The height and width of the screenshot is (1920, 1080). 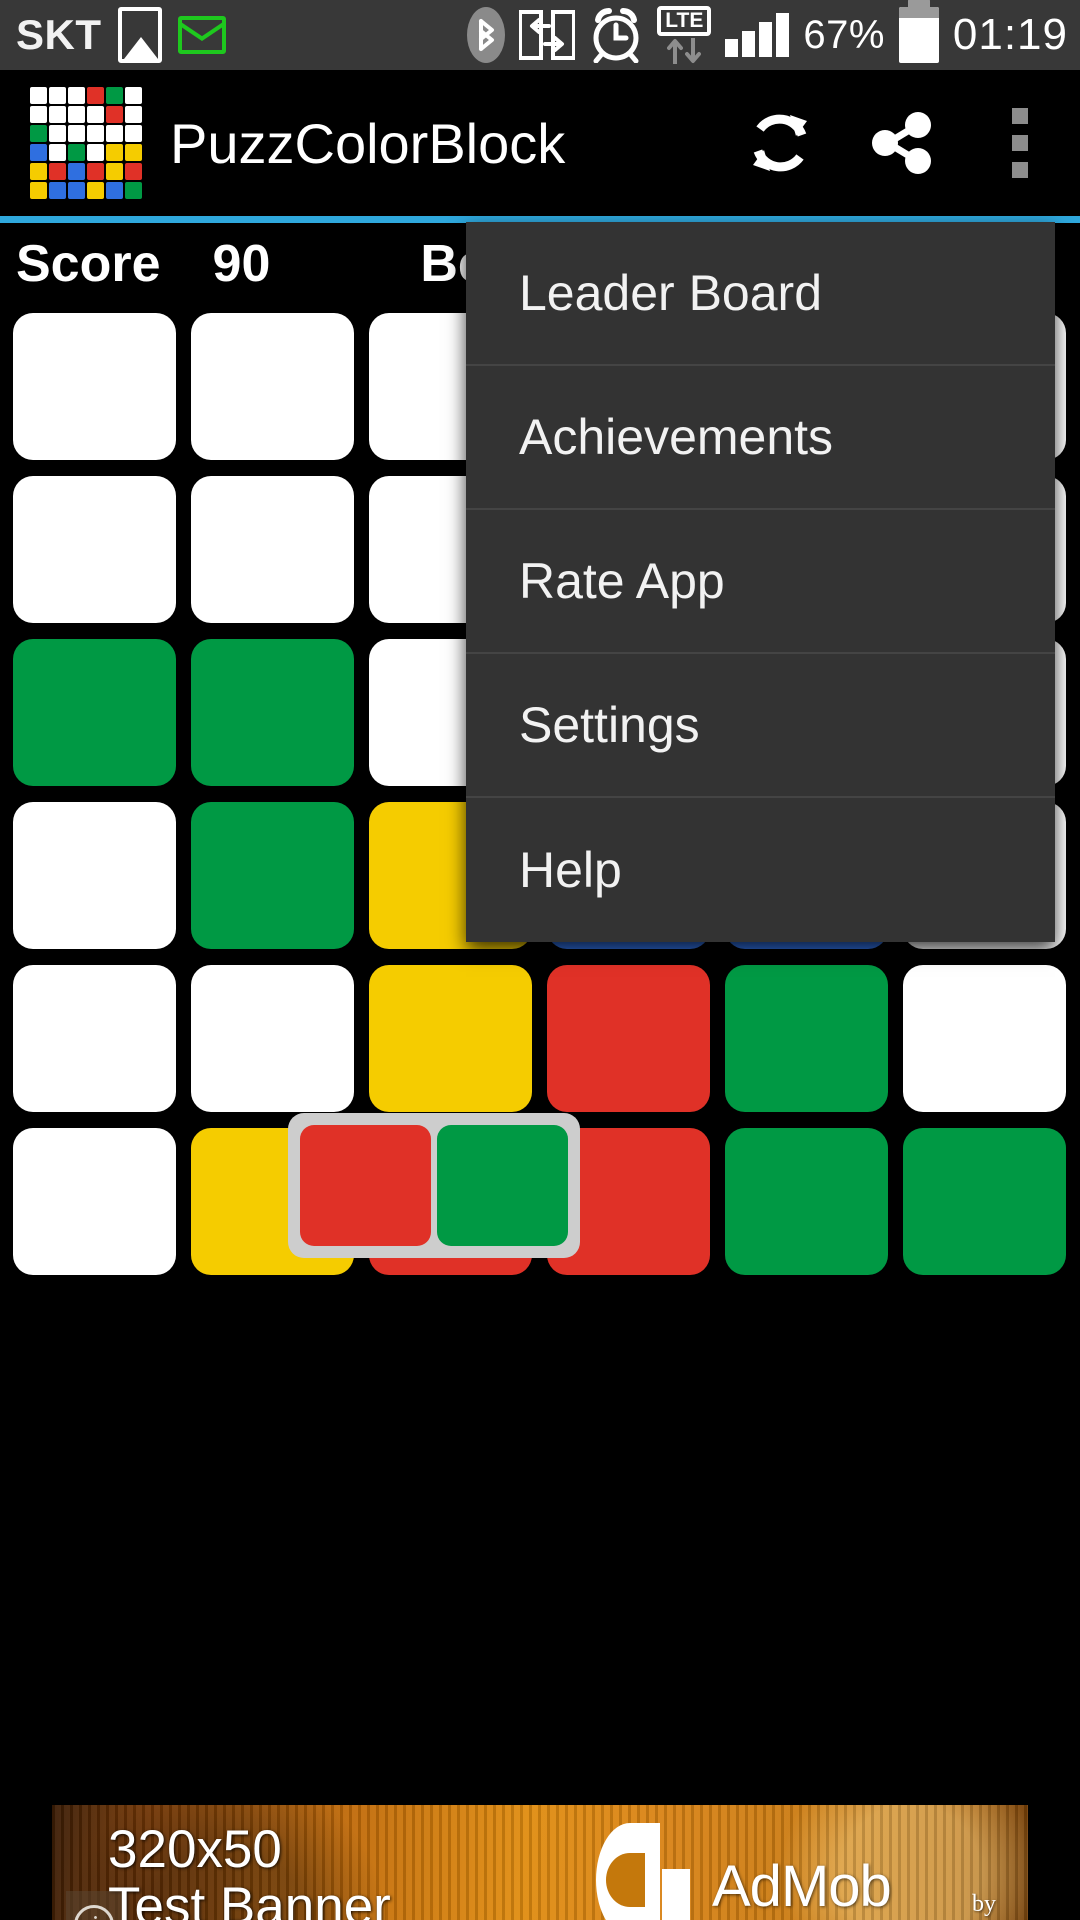 I want to click on admob-logo-icon, so click(x=643, y=1871).